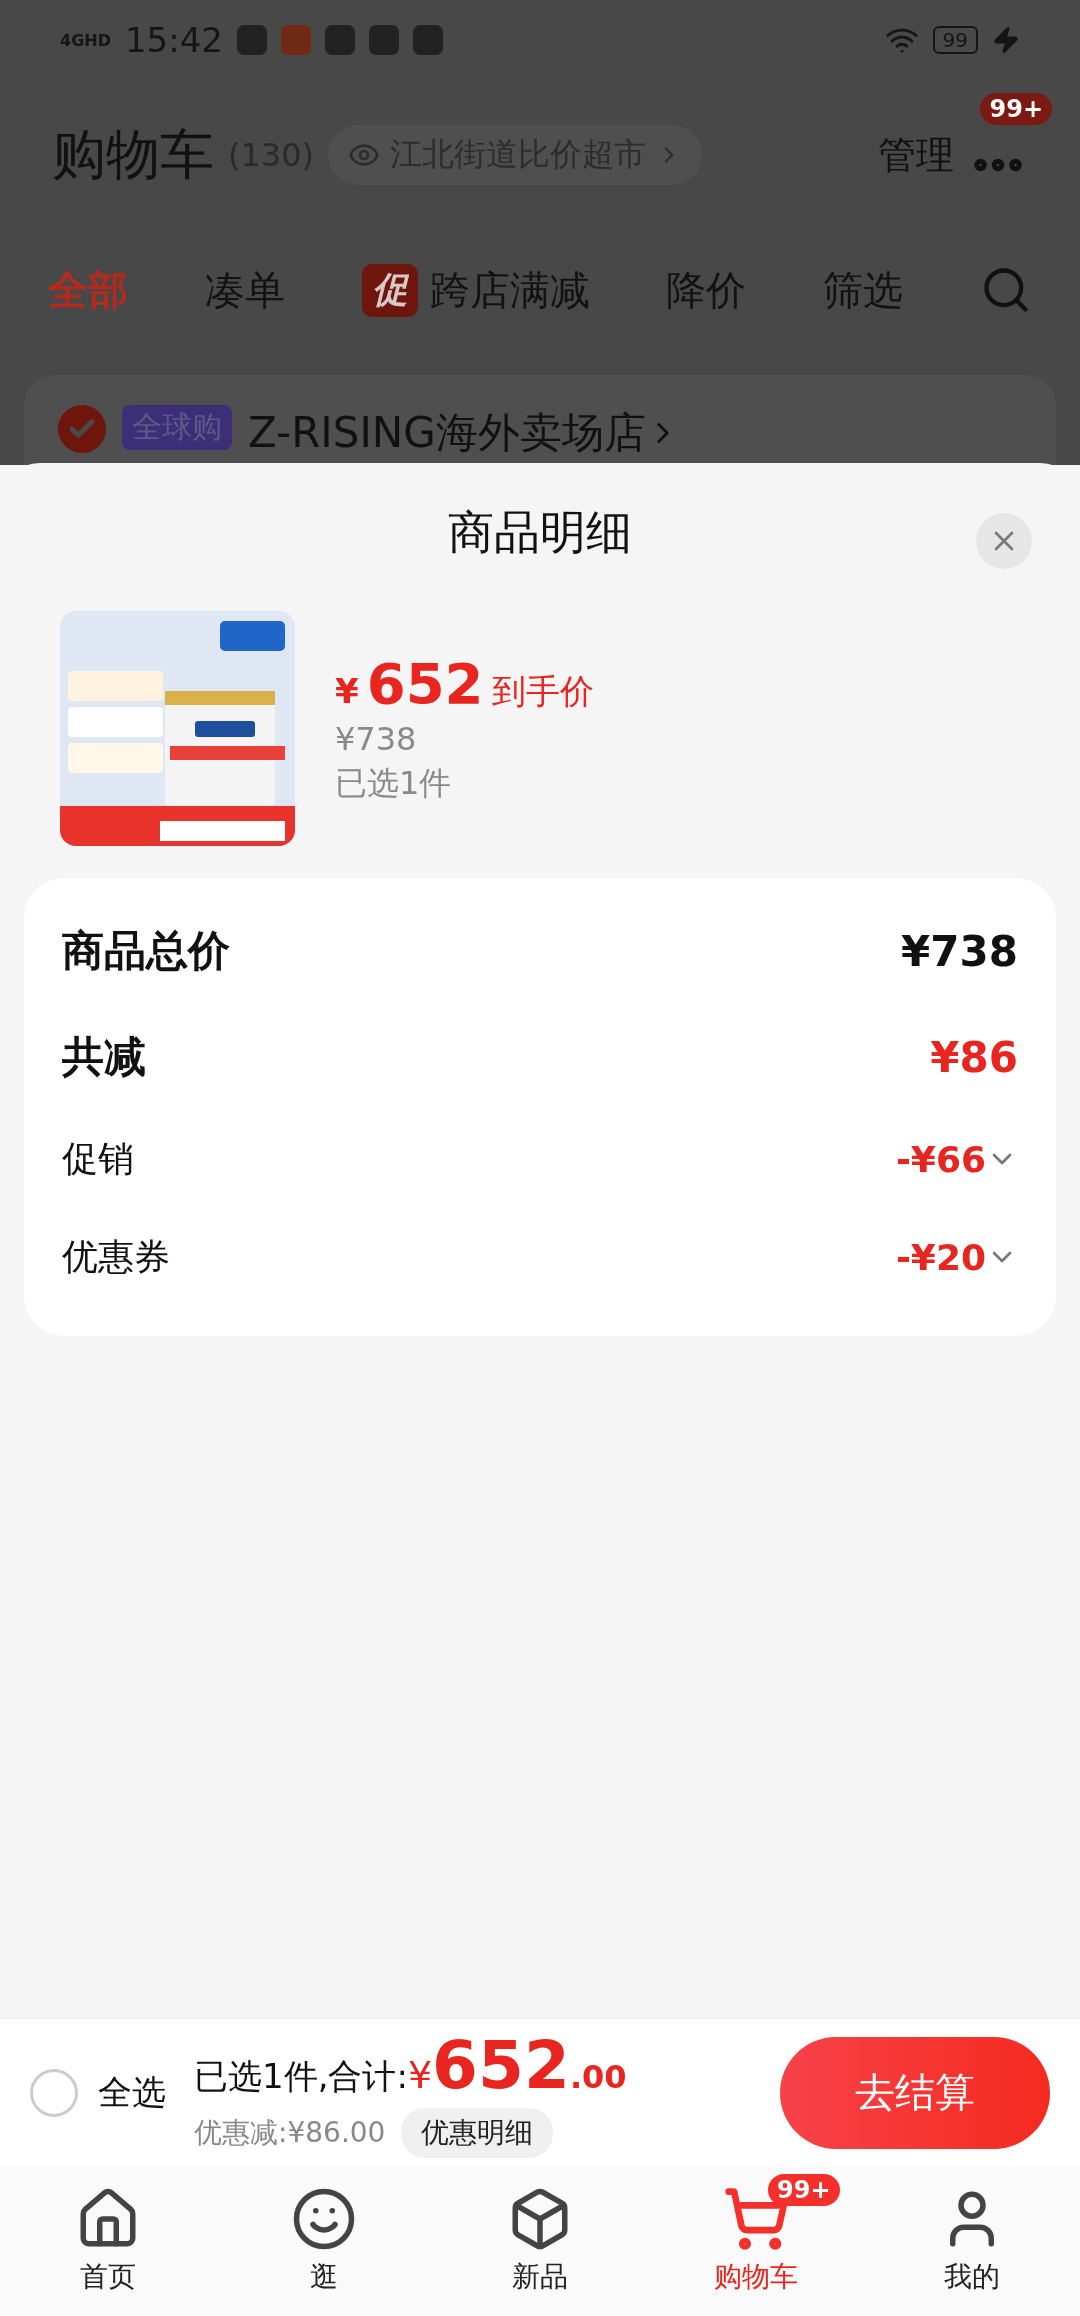 Image resolution: width=1080 pixels, height=2316 pixels. What do you see at coordinates (540, 532) in the screenshot?
I see `sheet-title: 商品明细` at bounding box center [540, 532].